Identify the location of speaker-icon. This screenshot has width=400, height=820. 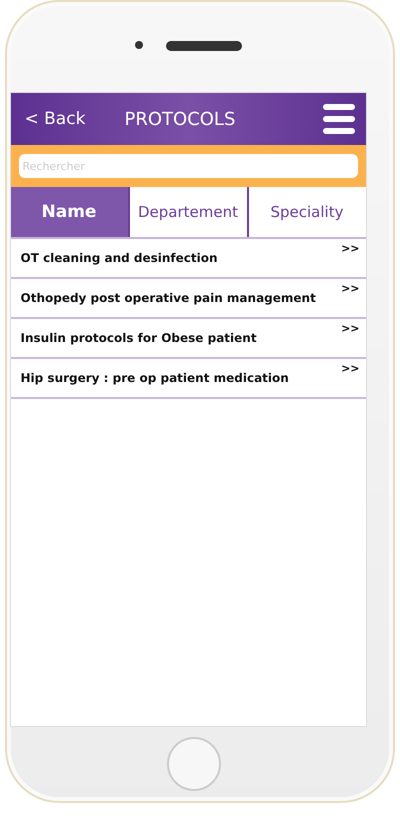
(204, 46).